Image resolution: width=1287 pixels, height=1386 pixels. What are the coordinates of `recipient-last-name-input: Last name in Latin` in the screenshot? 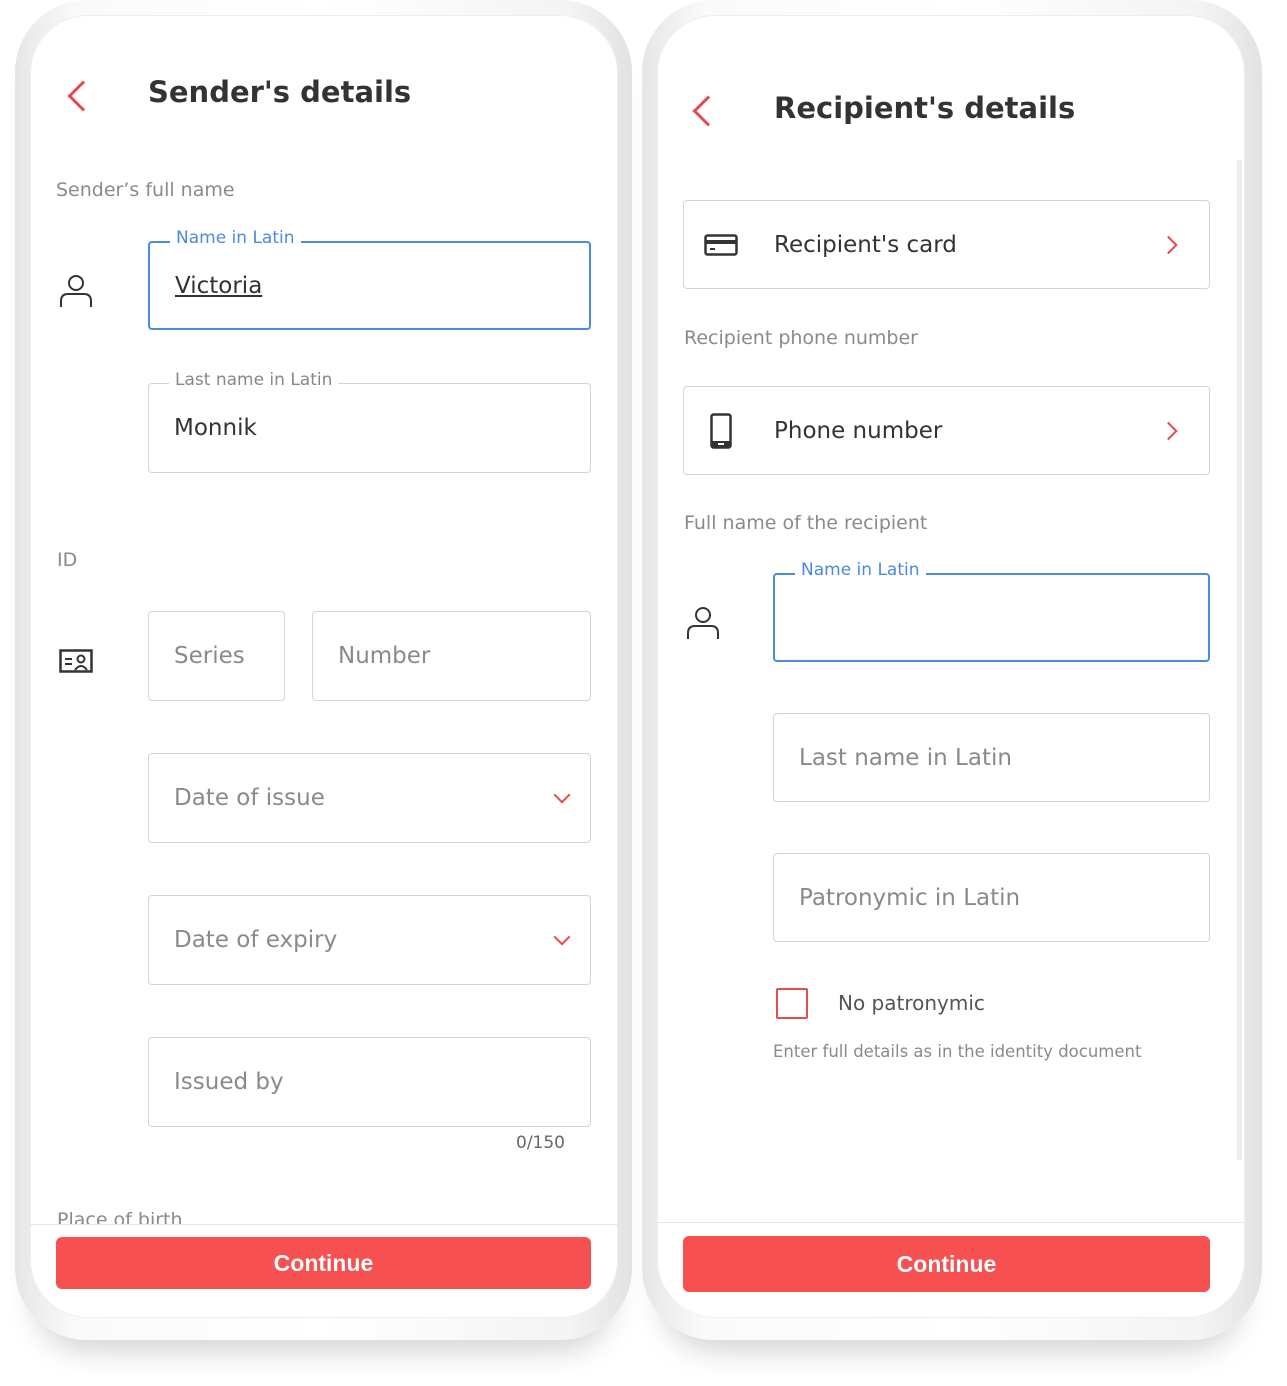 It's located at (991, 757).